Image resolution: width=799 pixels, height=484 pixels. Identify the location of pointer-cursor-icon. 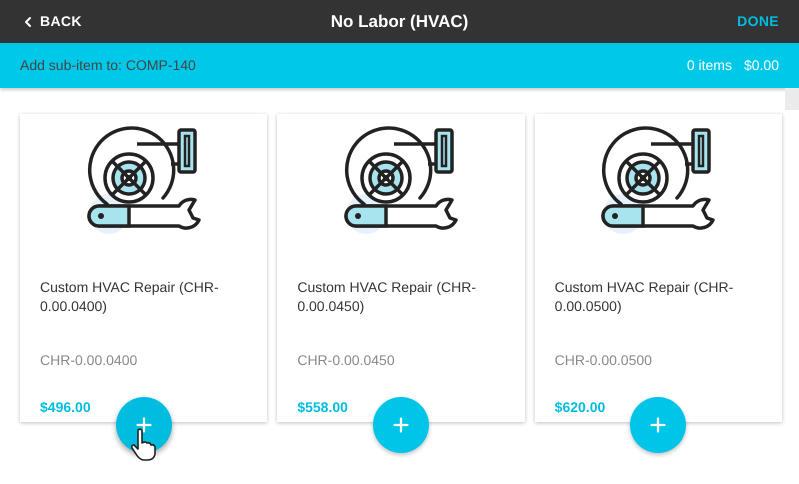
(144, 445).